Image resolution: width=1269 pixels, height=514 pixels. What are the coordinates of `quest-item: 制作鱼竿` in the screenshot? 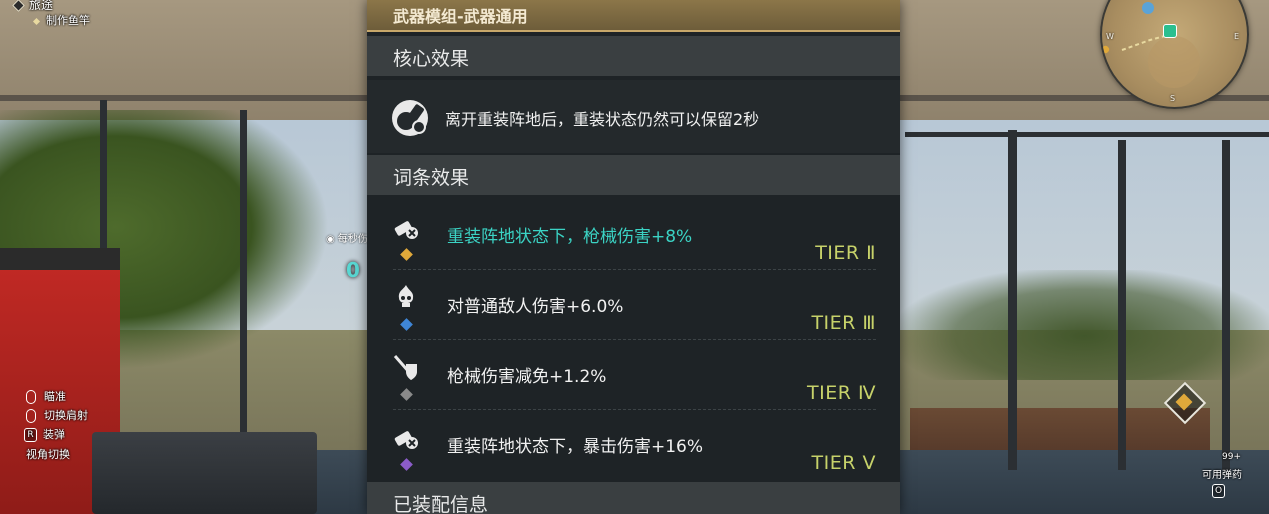 It's located at (61, 20).